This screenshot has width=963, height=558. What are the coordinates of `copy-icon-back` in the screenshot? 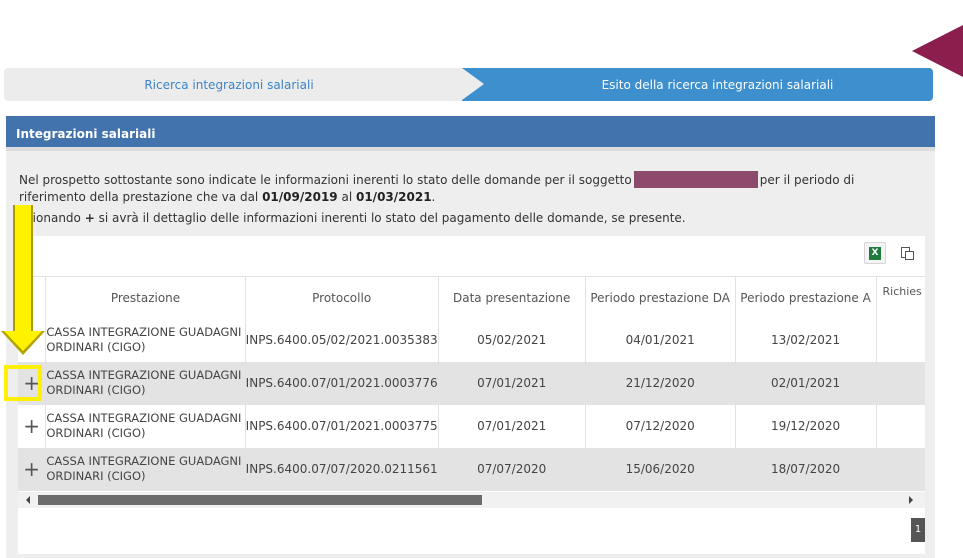 It's located at (909, 255).